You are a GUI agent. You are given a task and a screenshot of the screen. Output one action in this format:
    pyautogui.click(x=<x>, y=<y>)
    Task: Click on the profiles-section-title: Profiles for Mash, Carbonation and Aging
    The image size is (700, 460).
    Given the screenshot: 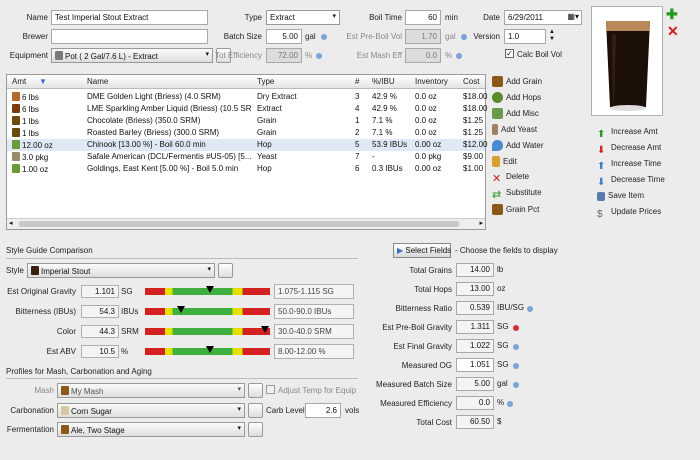 What is the action you would take?
    pyautogui.click(x=79, y=371)
    